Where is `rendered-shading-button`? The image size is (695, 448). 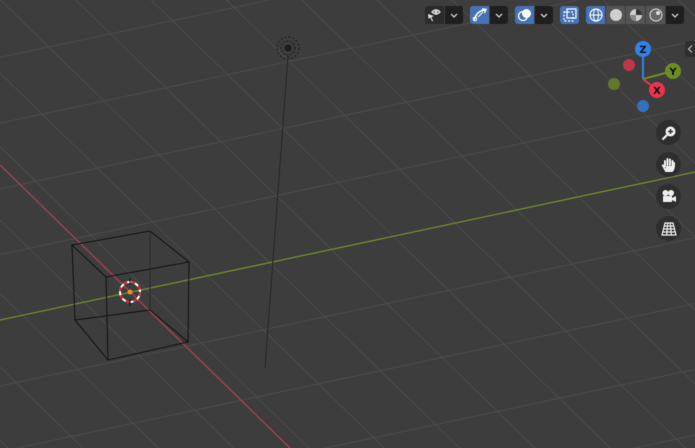
rendered-shading-button is located at coordinates (655, 15).